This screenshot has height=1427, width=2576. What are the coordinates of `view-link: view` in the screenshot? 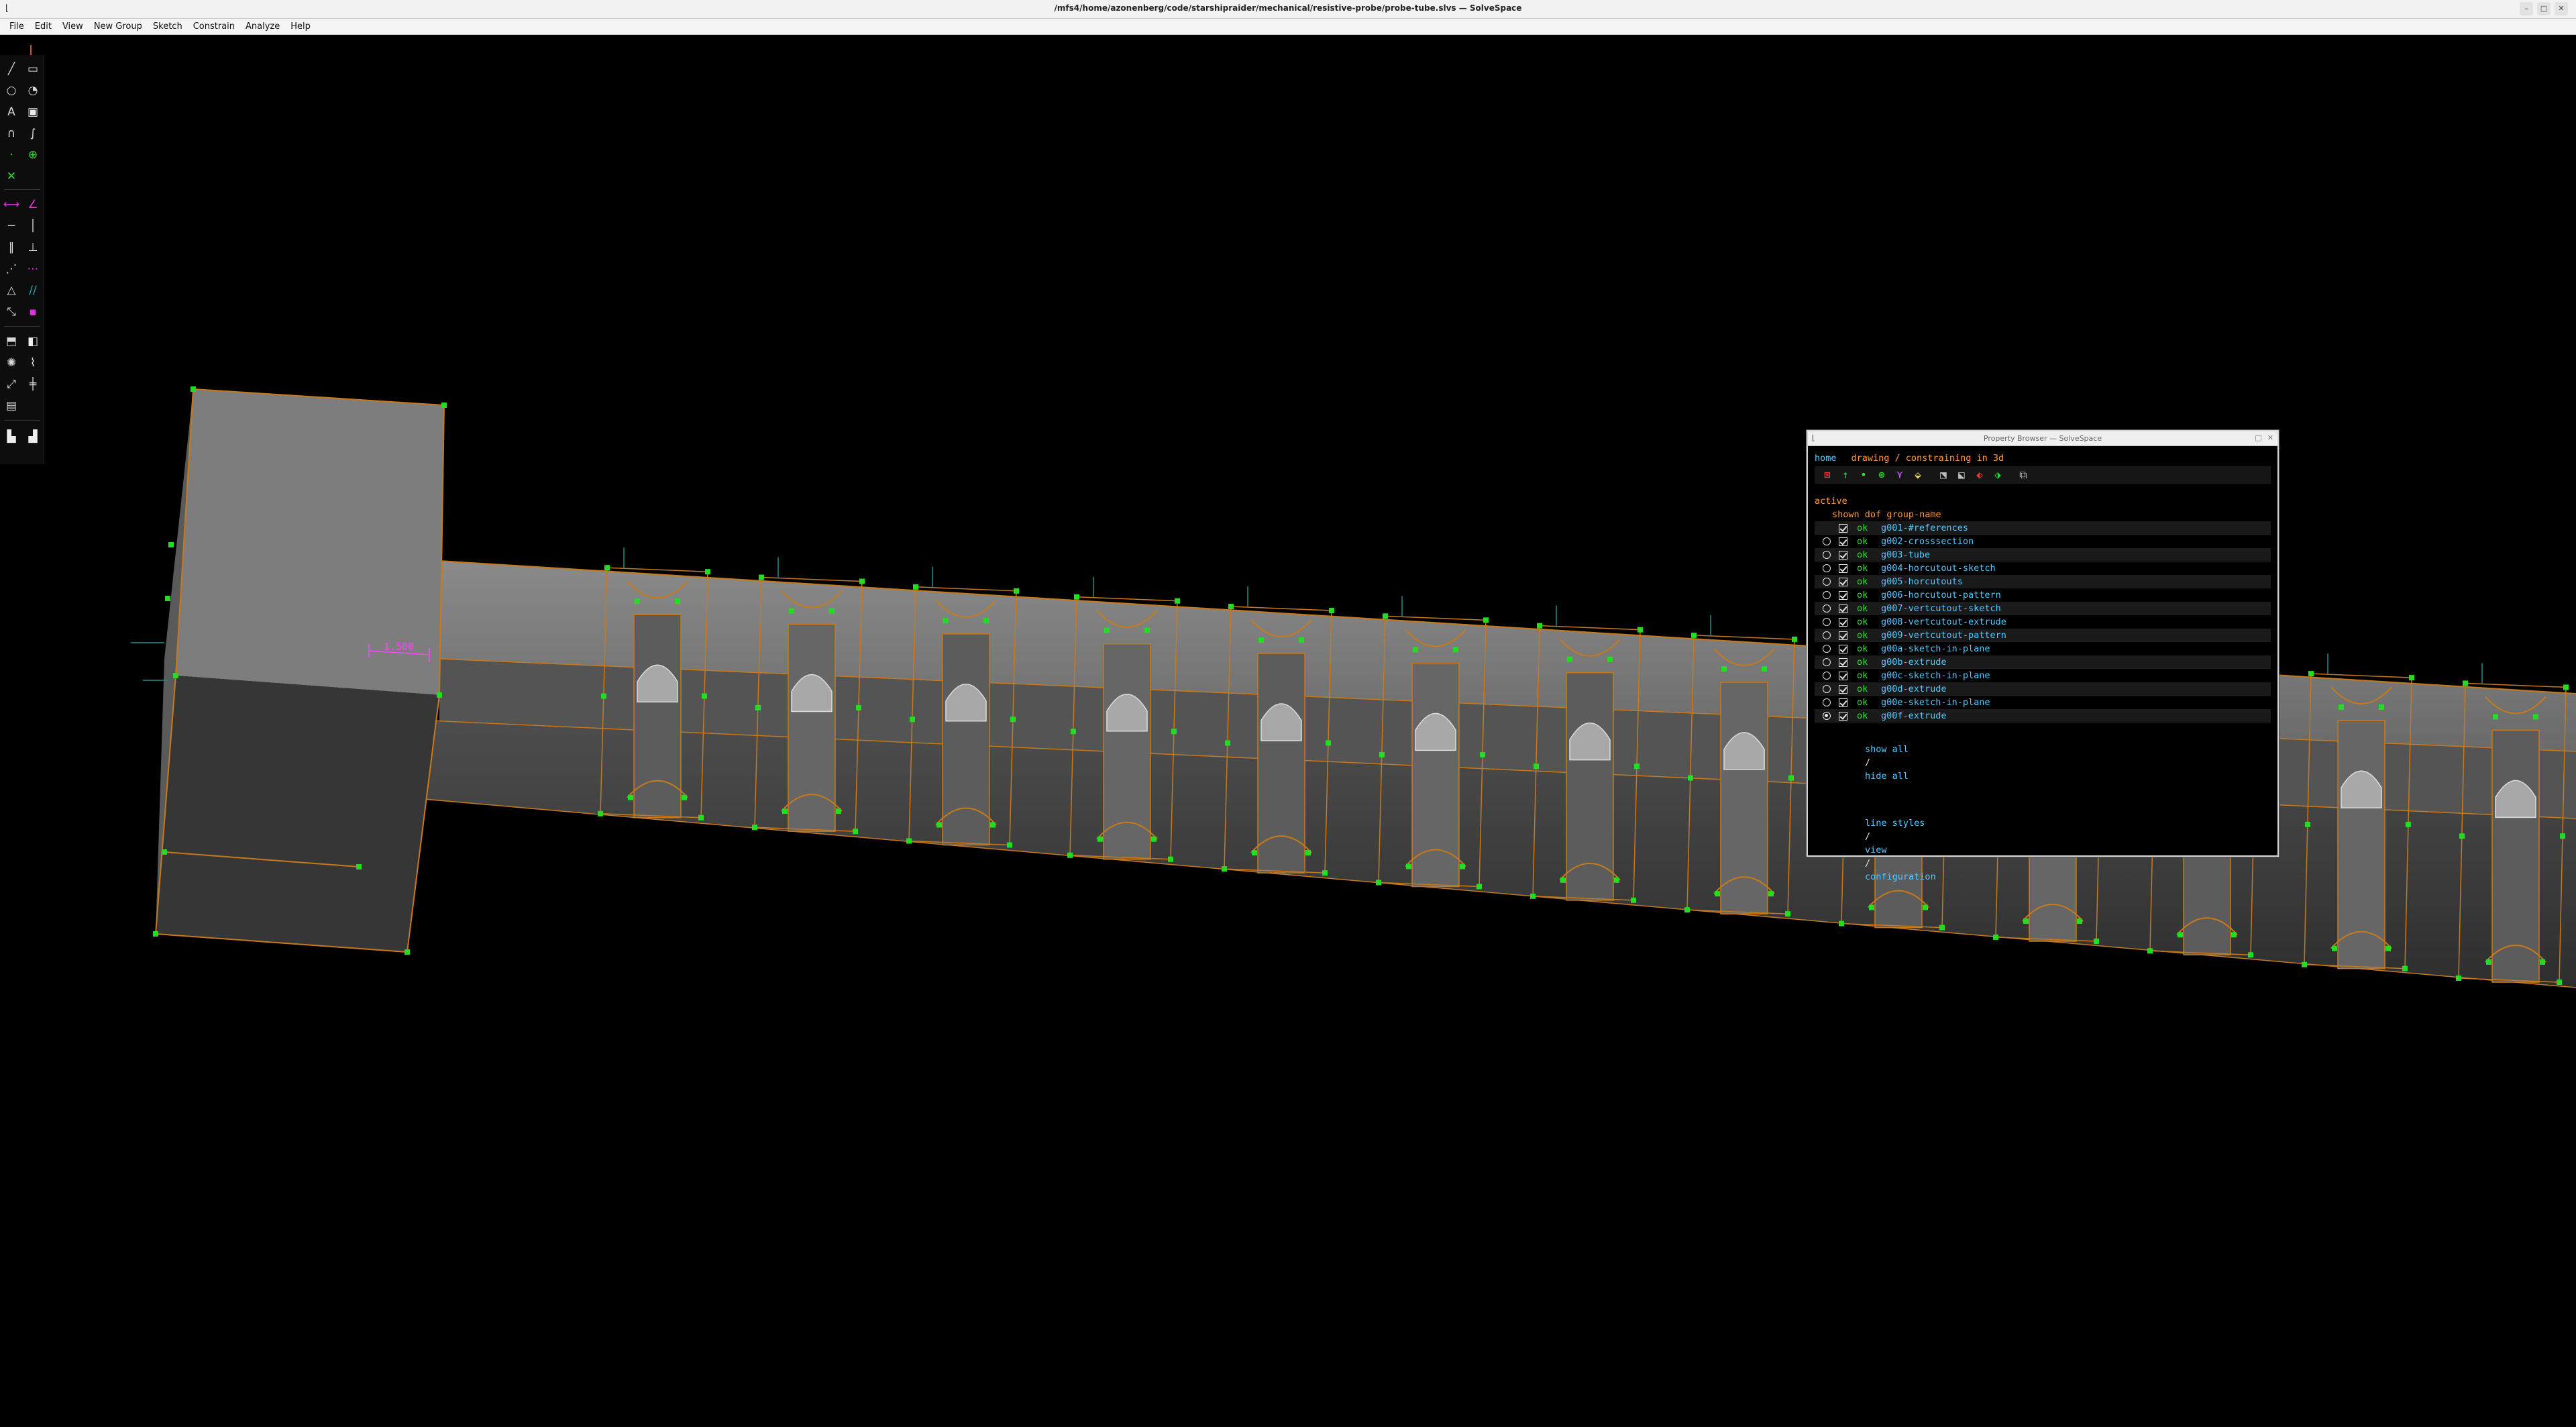 It's located at (1876, 850).